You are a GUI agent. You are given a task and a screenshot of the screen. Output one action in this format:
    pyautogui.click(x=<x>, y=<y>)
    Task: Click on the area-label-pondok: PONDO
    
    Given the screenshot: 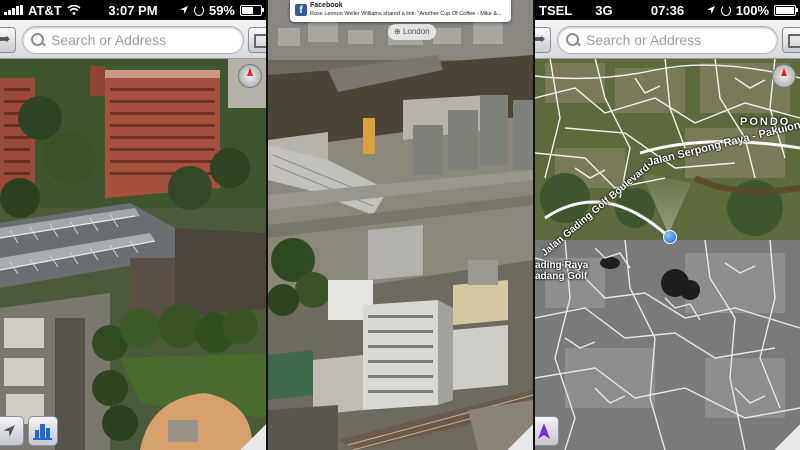 What is the action you would take?
    pyautogui.click(x=765, y=122)
    